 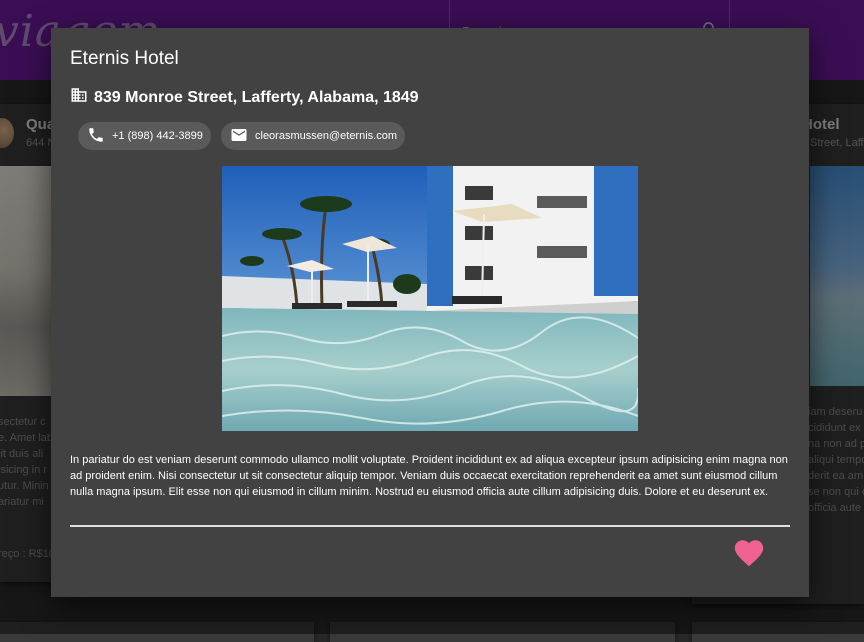 I want to click on phone-chip: +1 (898) 442-3899, so click(x=144, y=136).